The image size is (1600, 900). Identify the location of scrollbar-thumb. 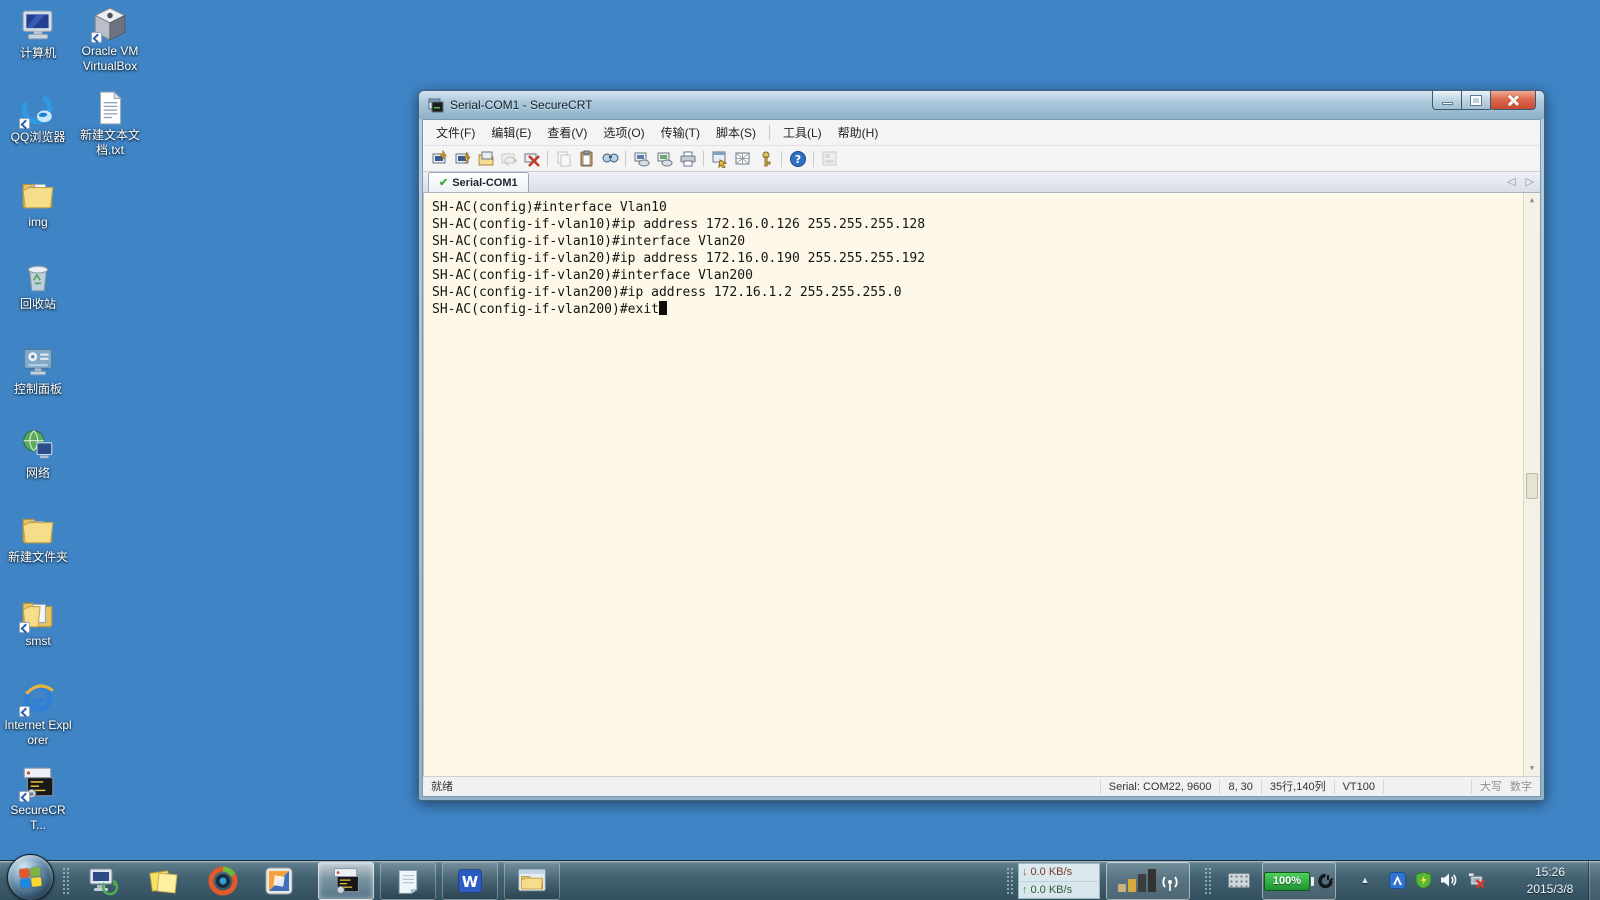
(1532, 485).